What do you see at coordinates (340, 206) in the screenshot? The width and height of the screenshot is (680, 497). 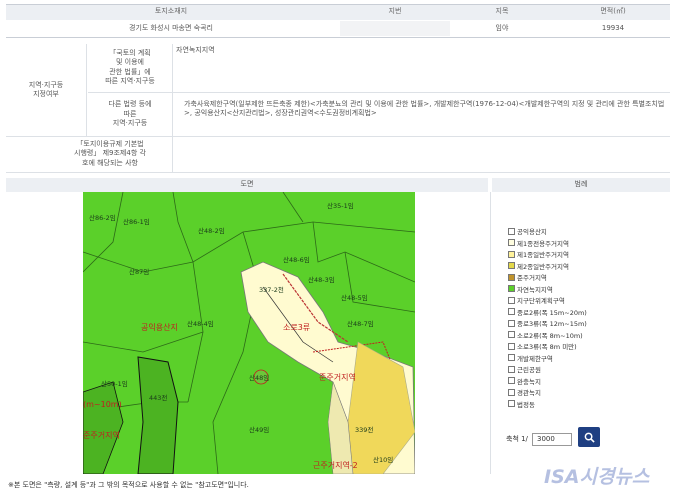 I see `map-label: 산35-1임` at bounding box center [340, 206].